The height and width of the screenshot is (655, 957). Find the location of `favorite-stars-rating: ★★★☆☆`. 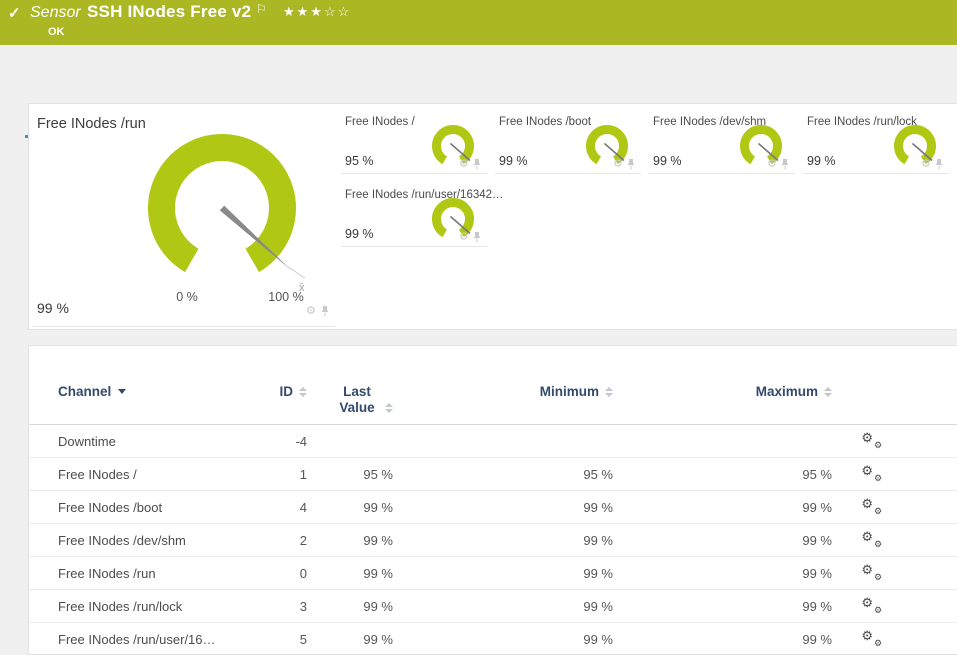

favorite-stars-rating: ★★★☆☆ is located at coordinates (317, 12).